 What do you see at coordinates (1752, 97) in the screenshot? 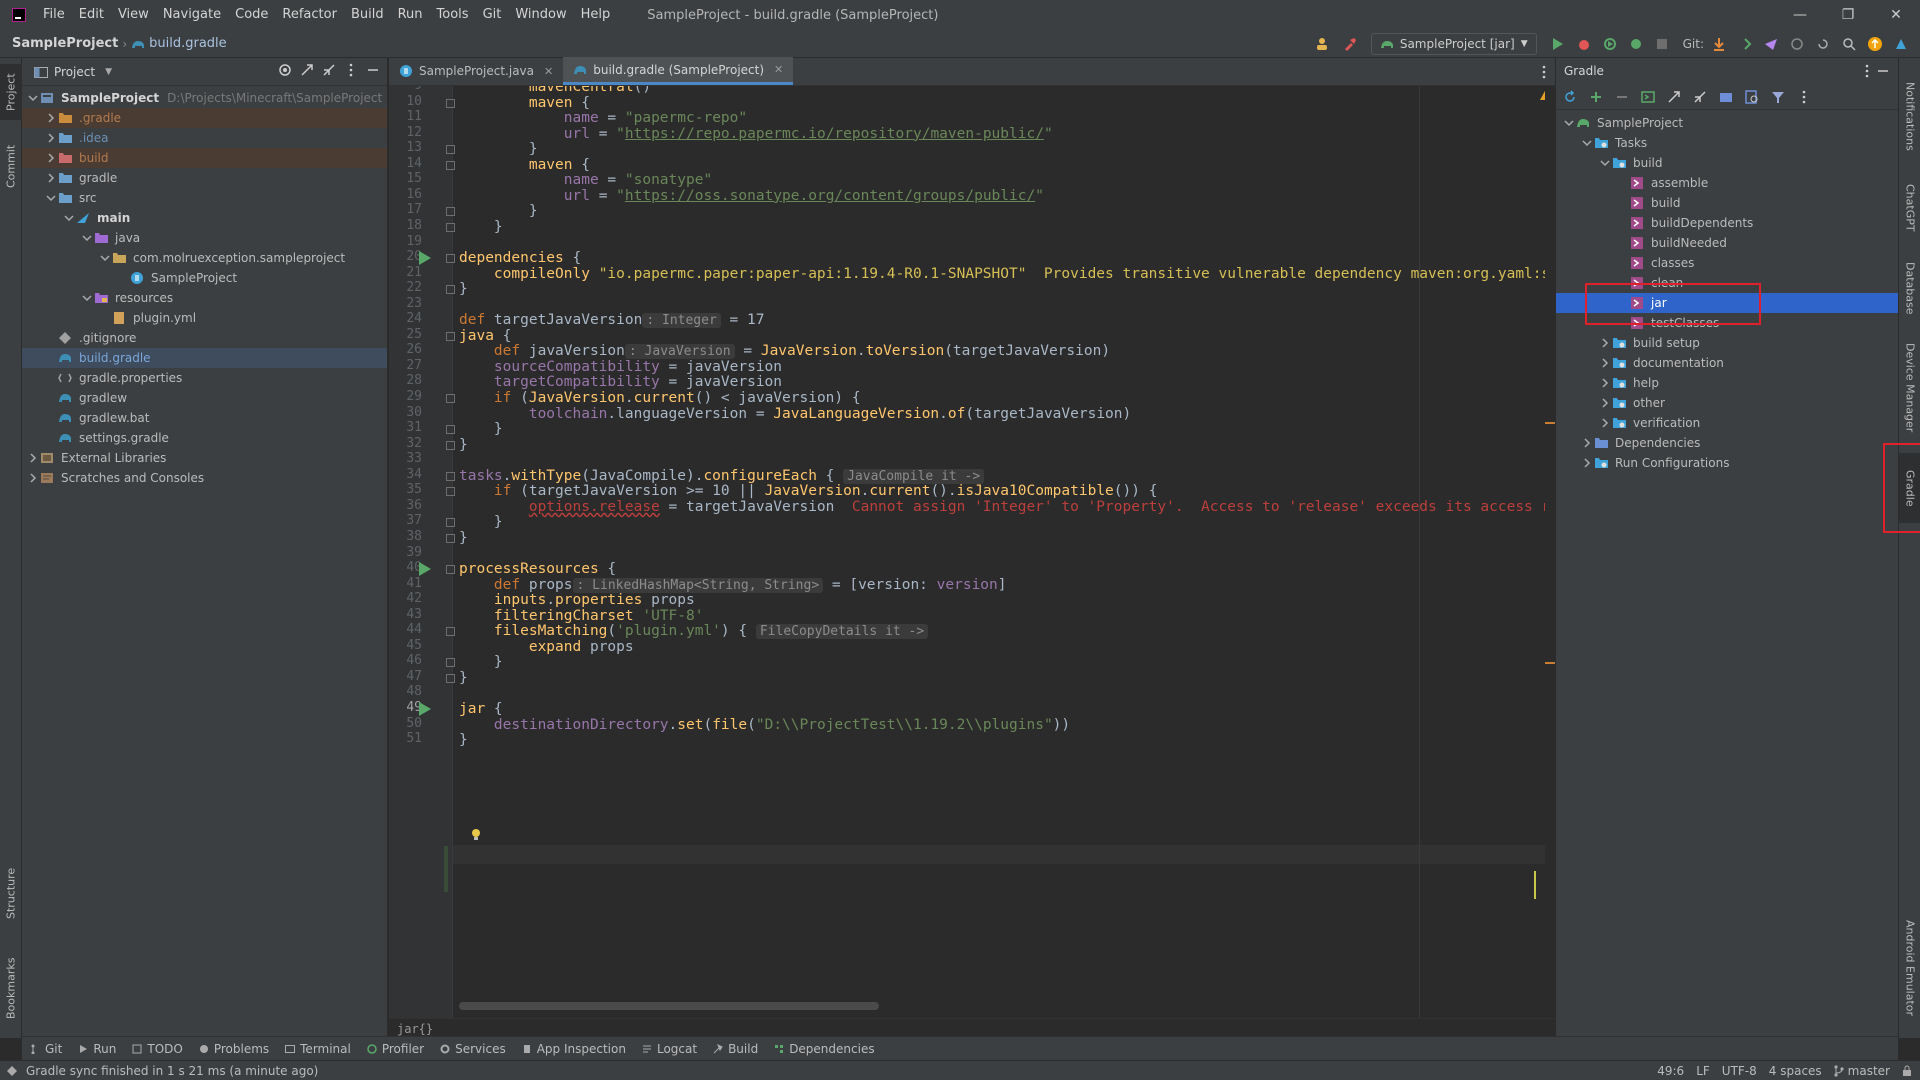
I see `analyze-dependencies-icon` at bounding box center [1752, 97].